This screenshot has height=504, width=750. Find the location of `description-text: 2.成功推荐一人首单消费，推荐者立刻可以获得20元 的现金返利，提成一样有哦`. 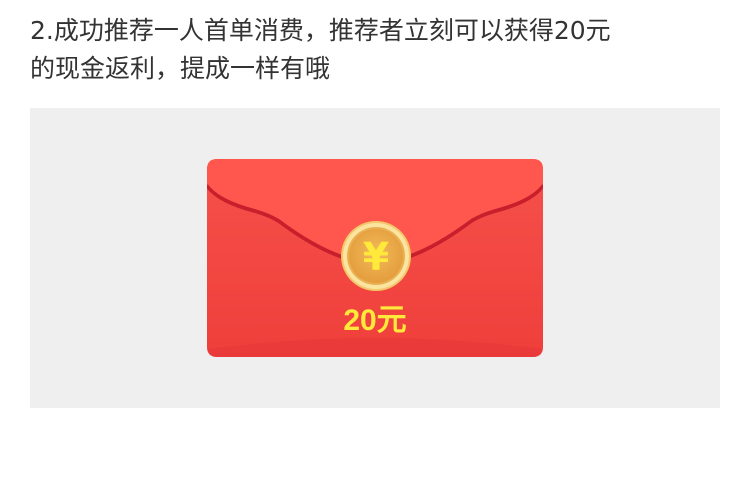

description-text: 2.成功推荐一人首单消费，推荐者立刻可以获得20元 的现金返利，提成一样有哦 is located at coordinates (370, 50).